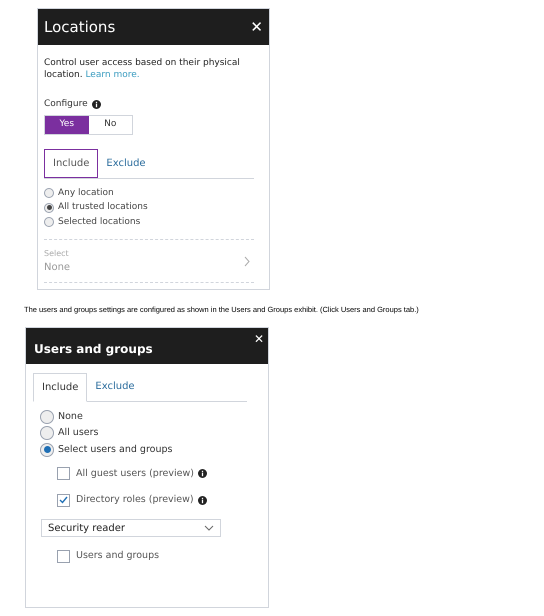  What do you see at coordinates (131, 528) in the screenshot?
I see `dropdown: Security reader` at bounding box center [131, 528].